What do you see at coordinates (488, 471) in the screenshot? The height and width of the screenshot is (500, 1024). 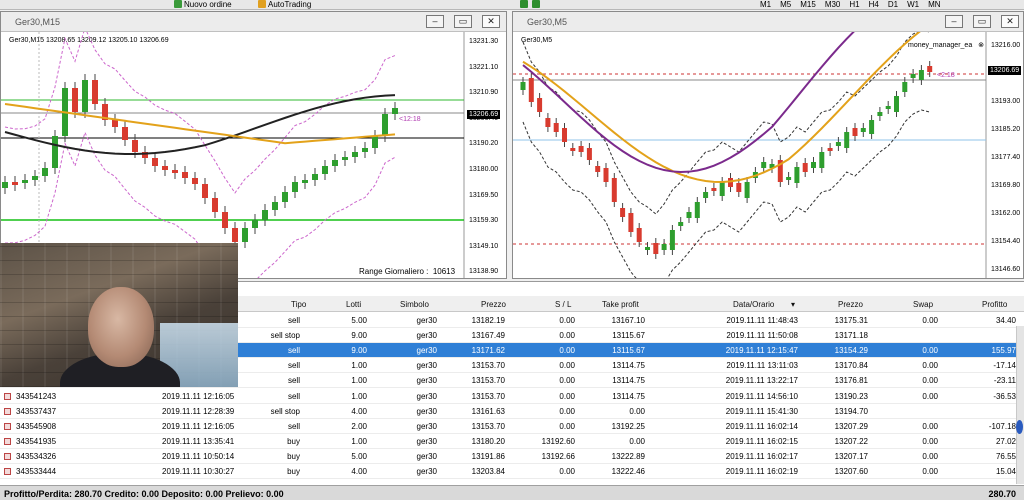 I see `cell-price: 13203.84` at bounding box center [488, 471].